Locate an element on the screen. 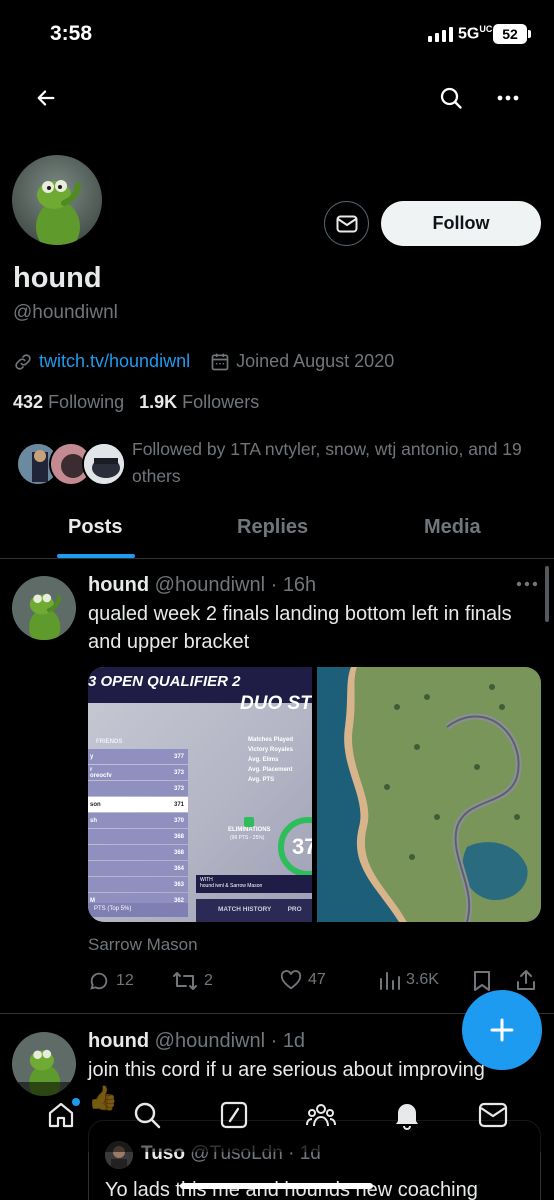 Image resolution: width=554 pixels, height=1200 pixels. stat-label: Avg. PTS is located at coordinates (261, 780).